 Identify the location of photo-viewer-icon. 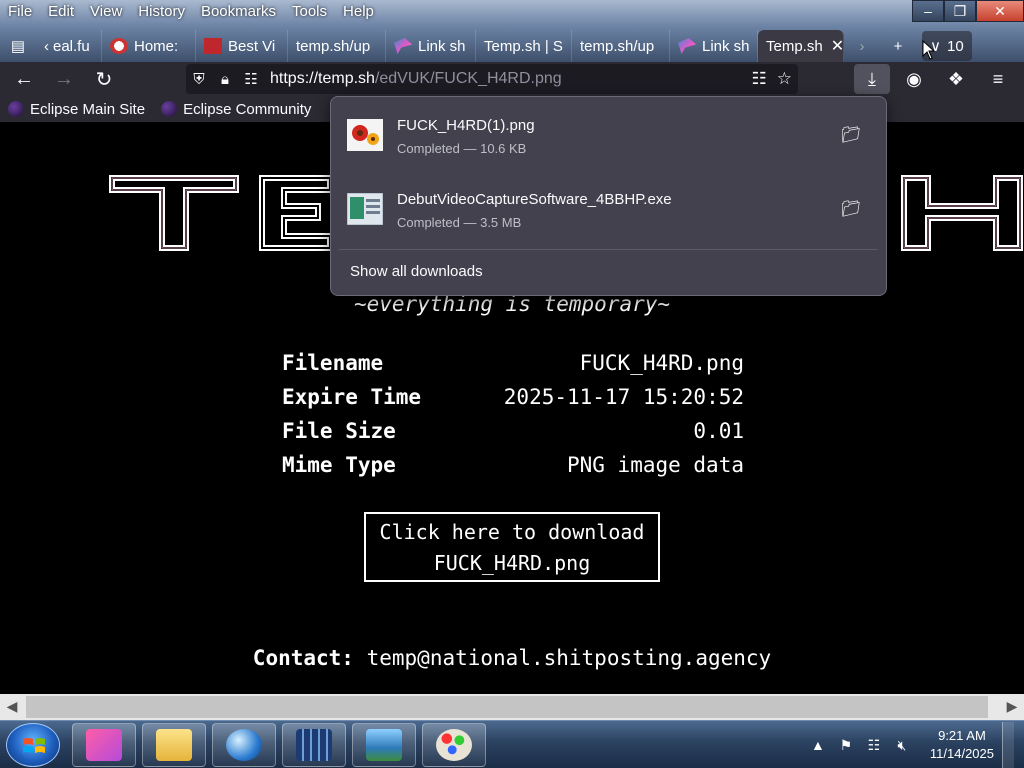
(384, 745).